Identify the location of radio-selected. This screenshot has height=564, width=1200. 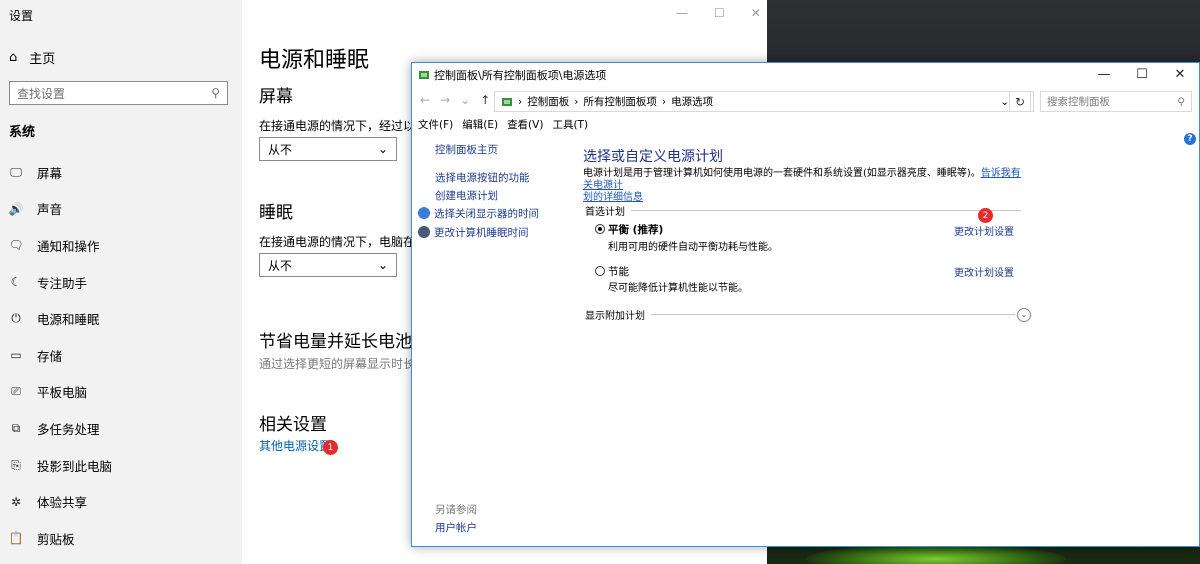
(600, 229).